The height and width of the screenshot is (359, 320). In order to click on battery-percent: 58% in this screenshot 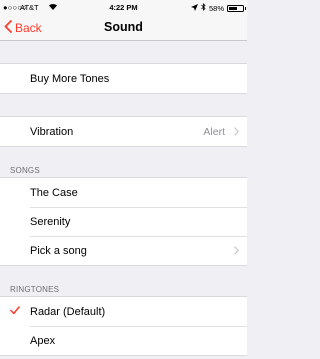, I will do `click(216, 8)`.